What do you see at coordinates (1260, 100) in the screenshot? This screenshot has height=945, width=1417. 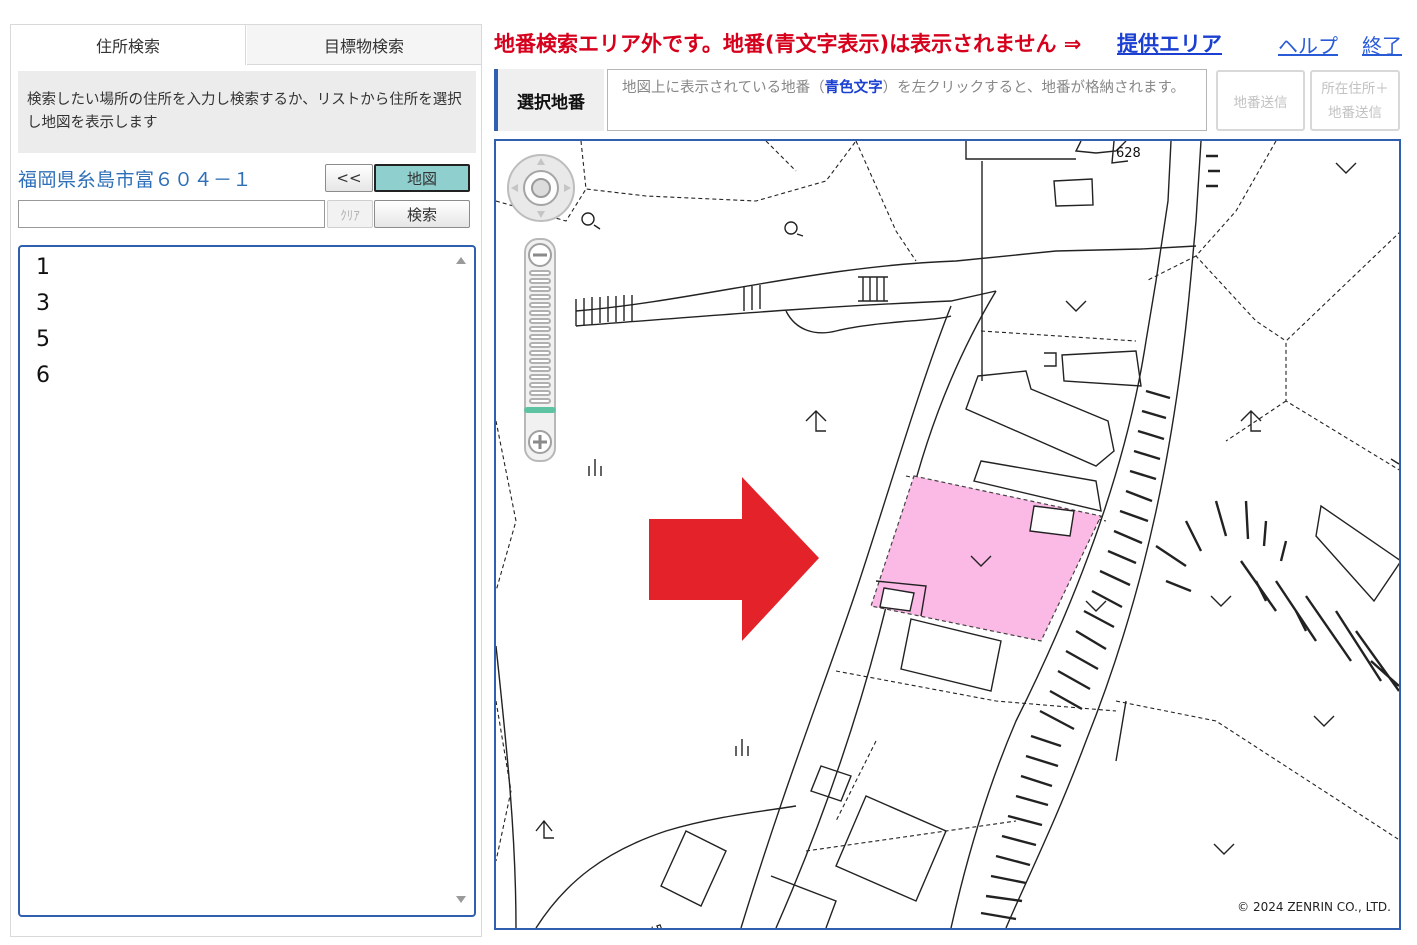 I see `send-parcel-button: 地番送信` at bounding box center [1260, 100].